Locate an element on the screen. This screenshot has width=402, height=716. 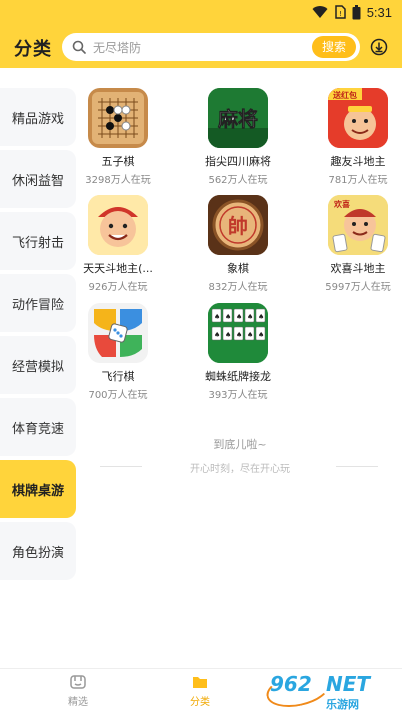
game-name: 指尖四川麻将 is located at coordinates (238, 161).